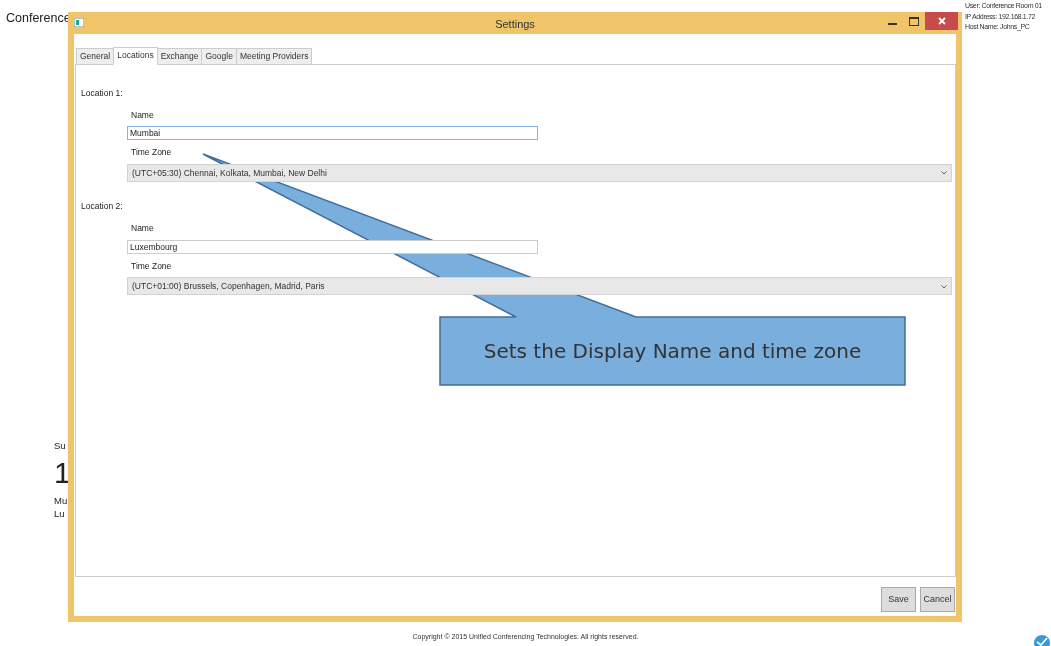 This screenshot has height=646, width=1051. Describe the element at coordinates (539, 286) in the screenshot. I see `timezone-dropdown: (UTC+01:00) Brussels, Copenhagen, Madrid, Paris` at that location.